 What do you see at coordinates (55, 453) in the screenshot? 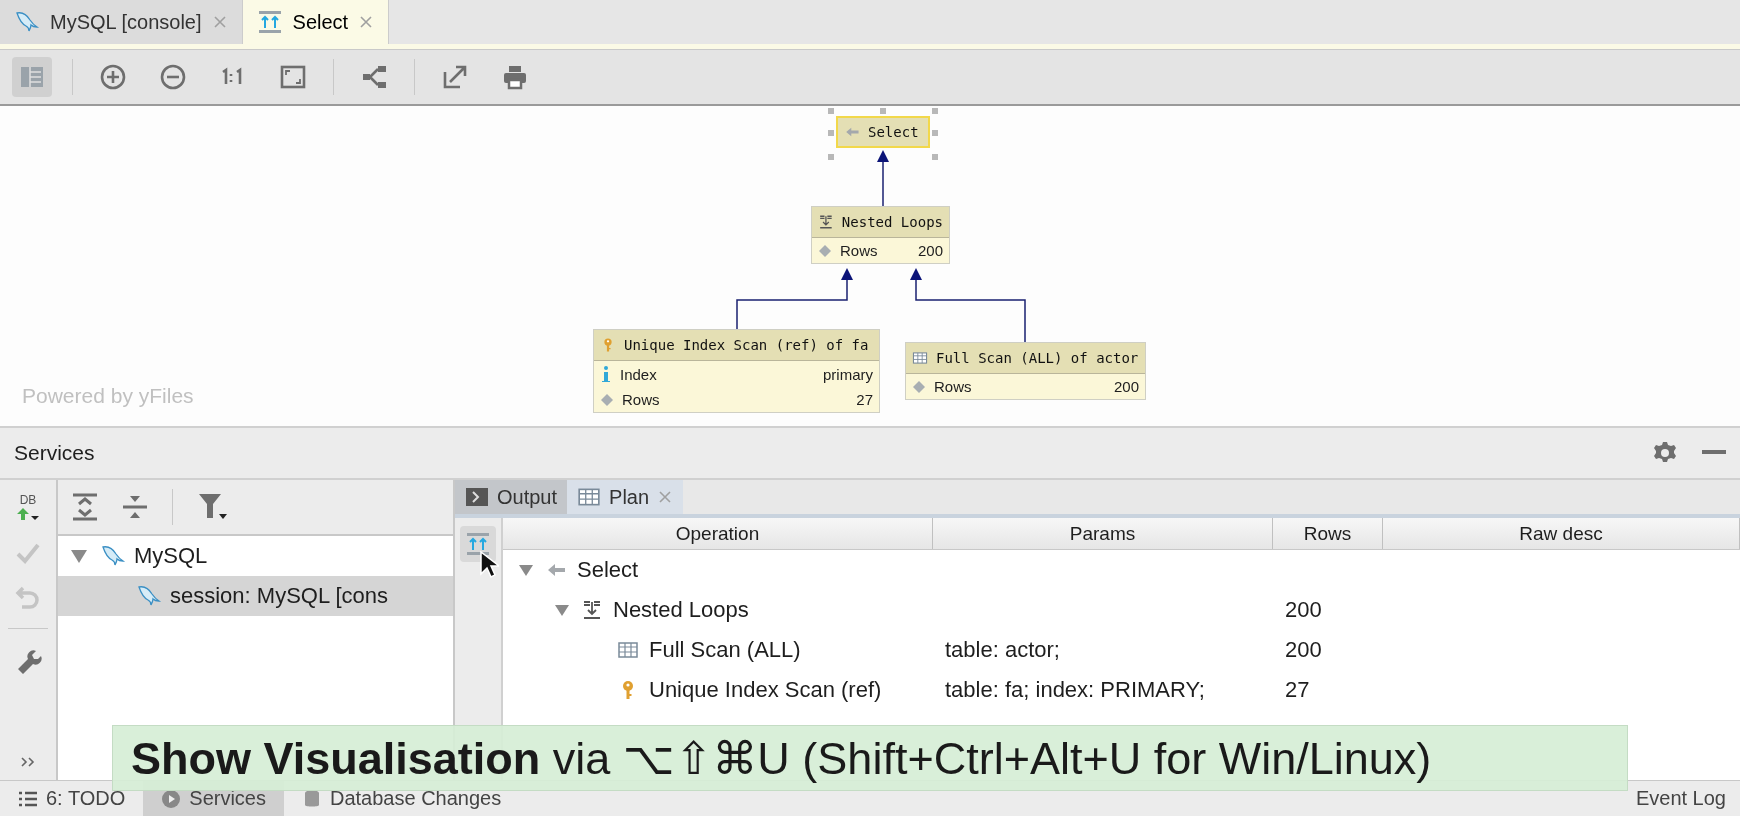
I see `panel-title: Services` at bounding box center [55, 453].